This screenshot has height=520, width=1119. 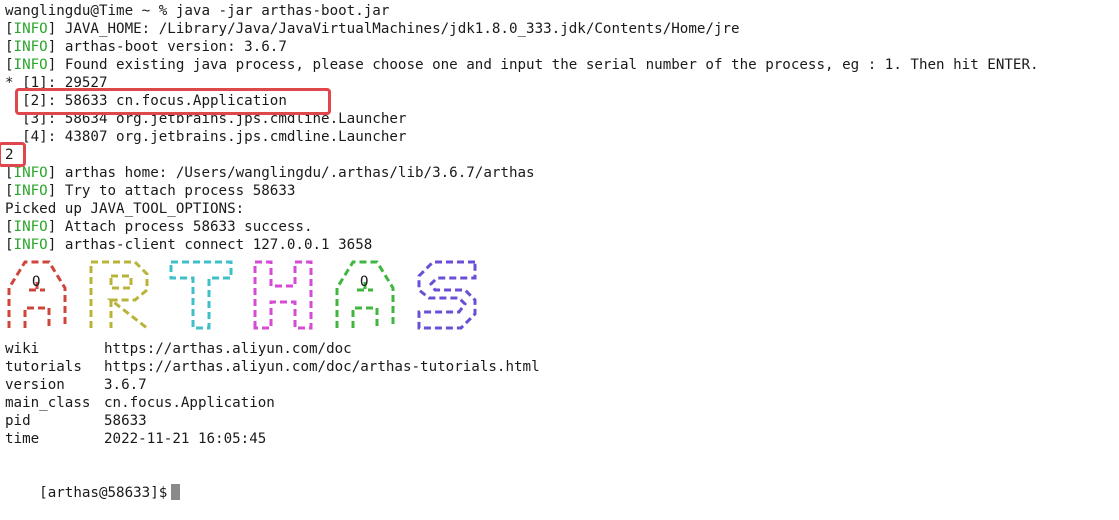 I want to click on info-value: https://arthas.aliyun.com/doc, so click(x=228, y=349).